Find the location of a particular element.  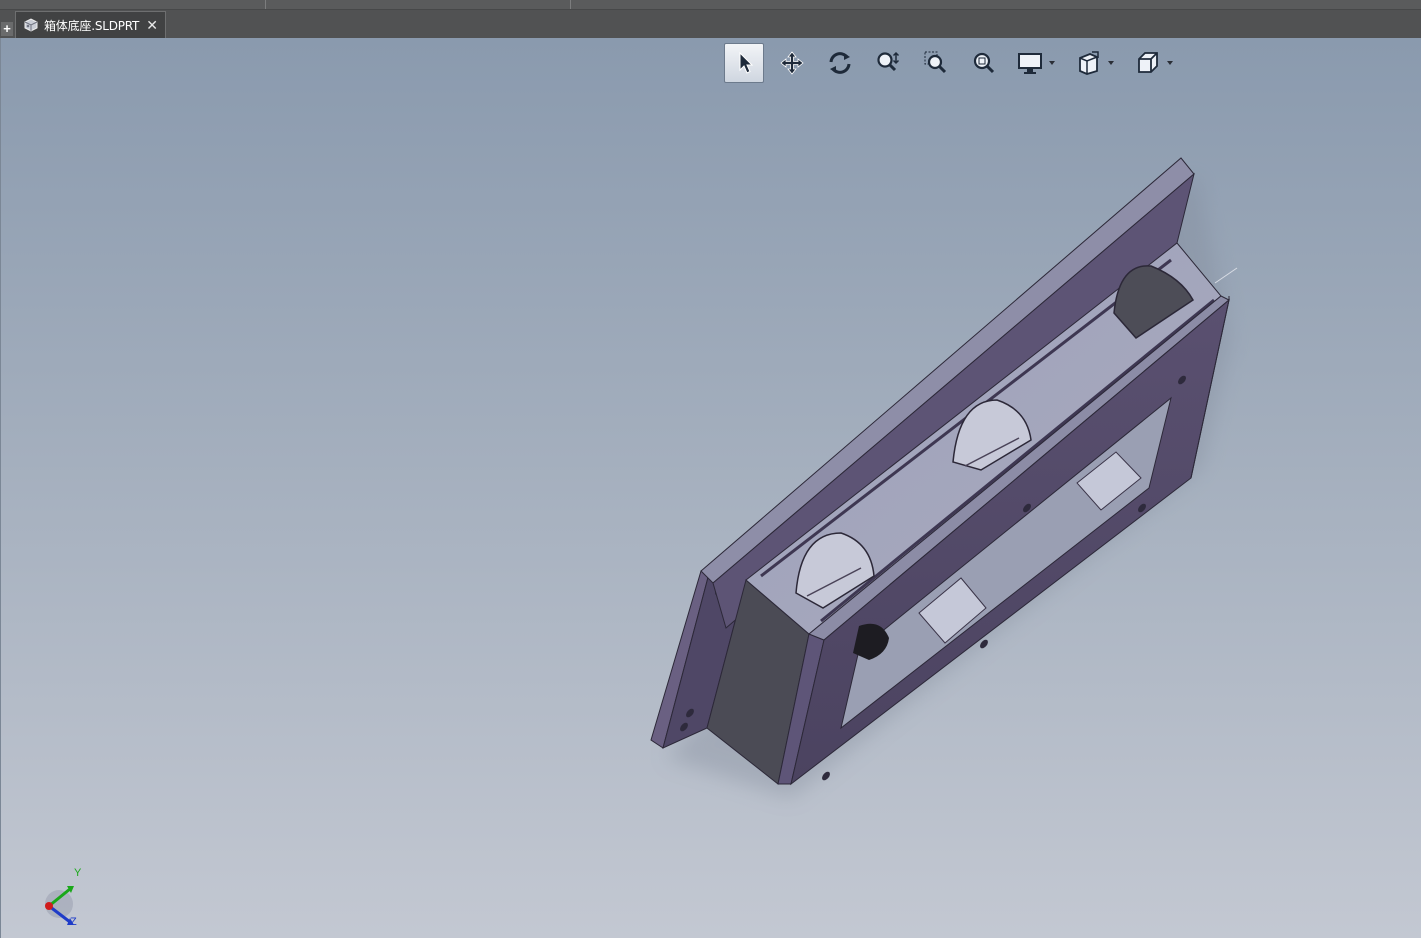

rotate-icon is located at coordinates (840, 63).